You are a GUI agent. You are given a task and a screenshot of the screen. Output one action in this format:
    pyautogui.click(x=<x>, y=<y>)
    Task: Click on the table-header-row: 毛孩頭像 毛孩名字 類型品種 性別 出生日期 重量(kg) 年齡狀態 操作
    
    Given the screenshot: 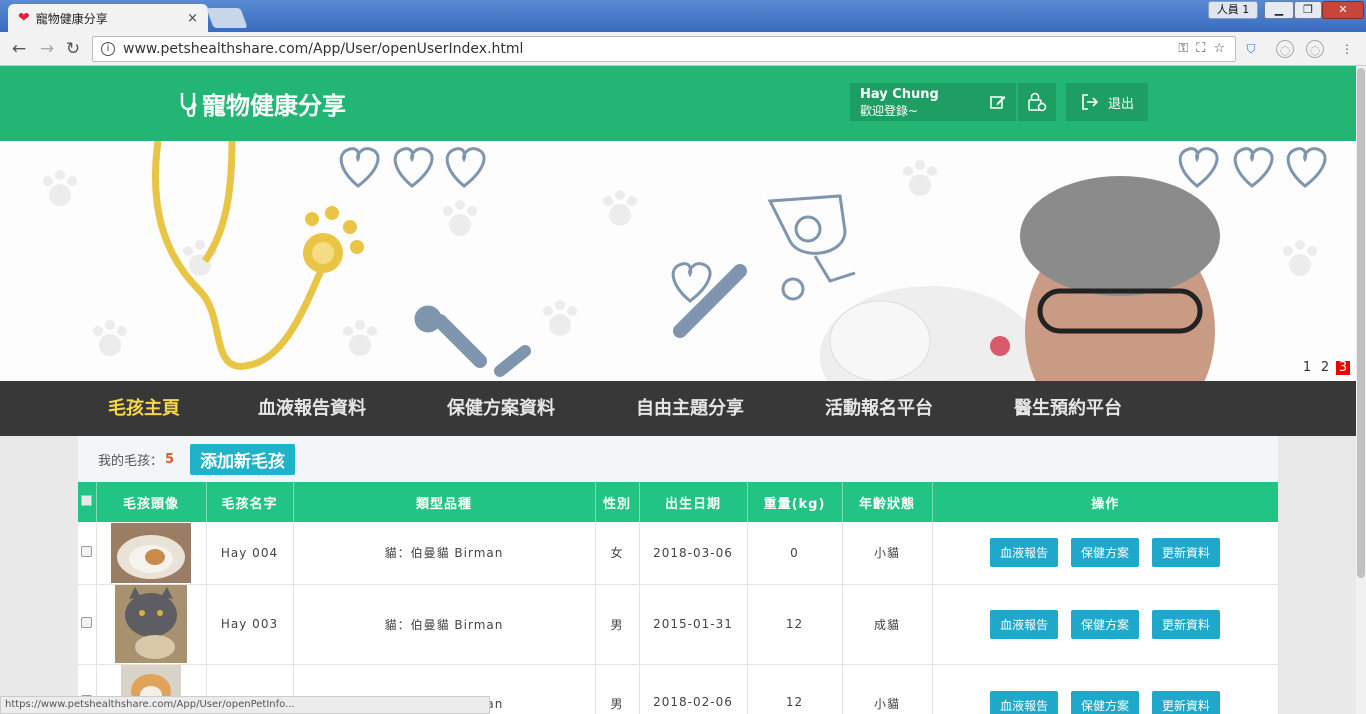 What is the action you would take?
    pyautogui.click(x=678, y=502)
    